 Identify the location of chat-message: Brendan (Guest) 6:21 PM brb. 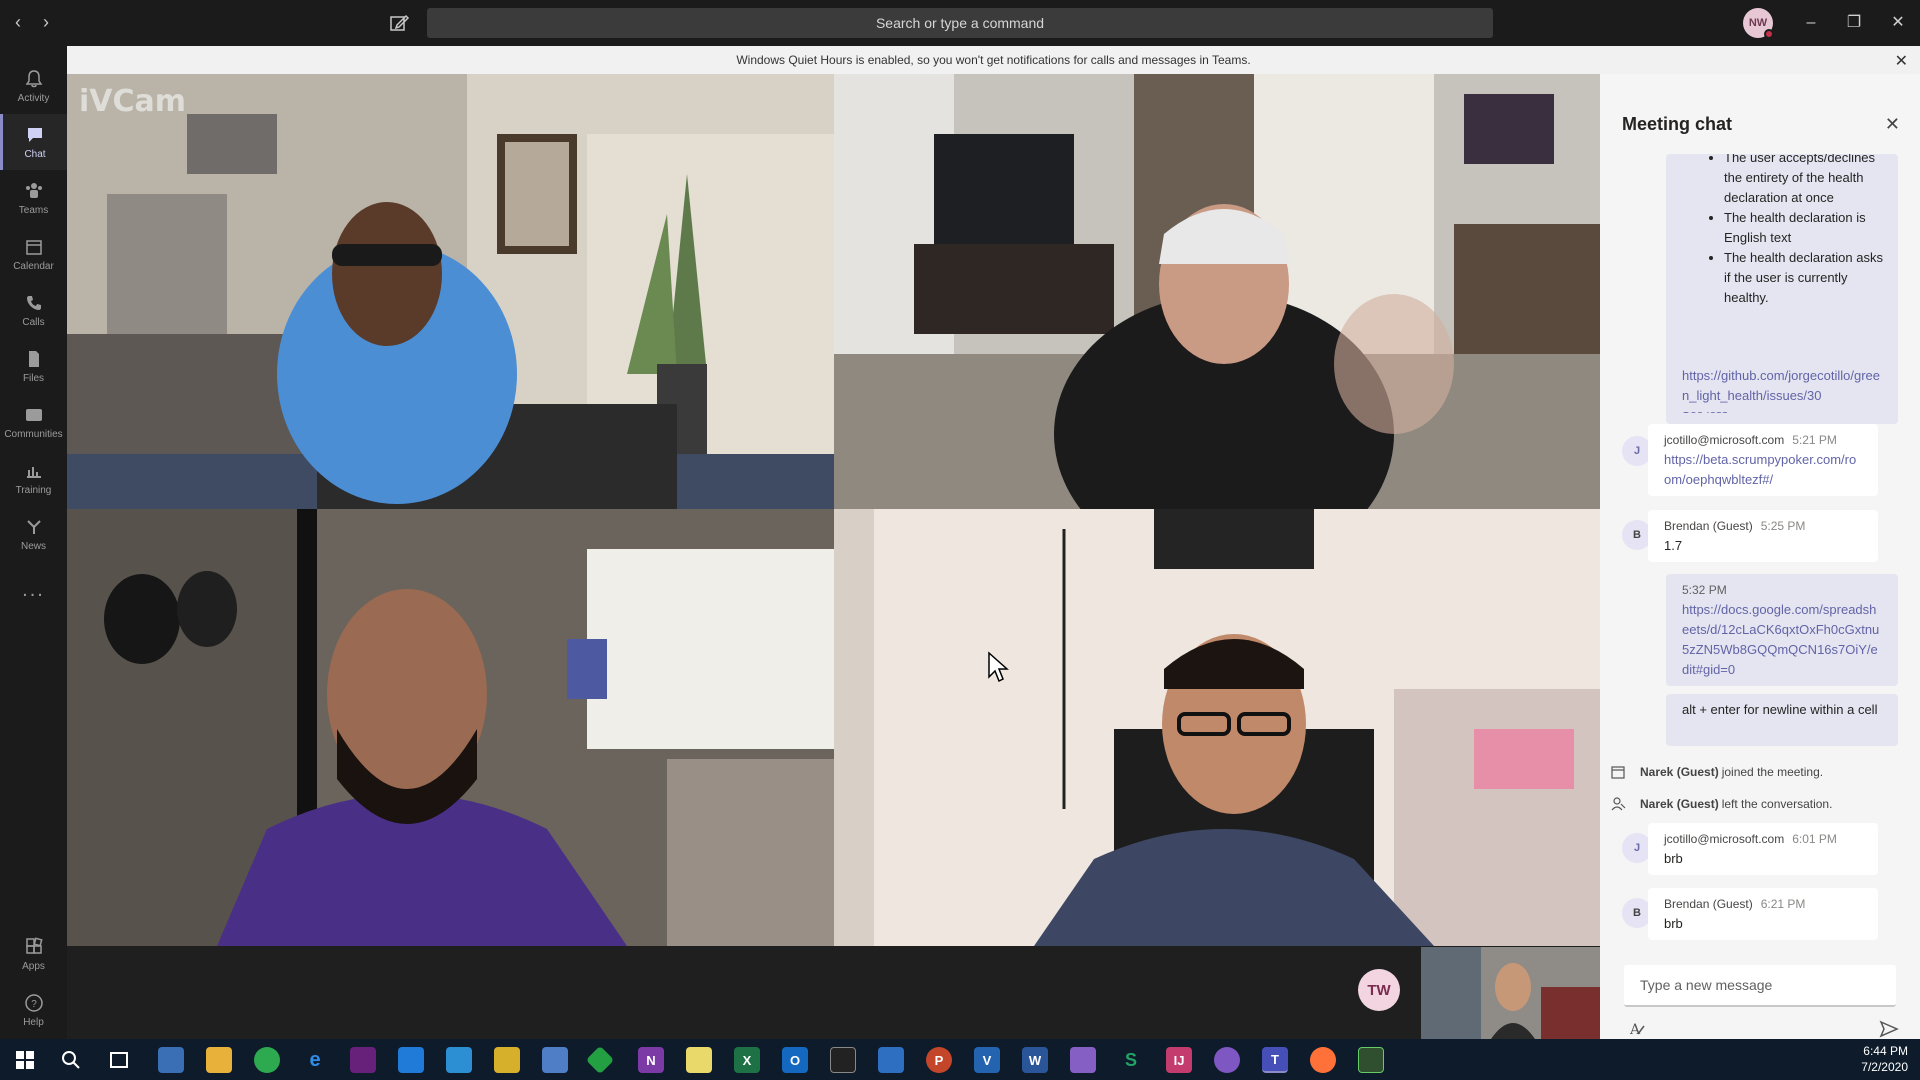
(1763, 914).